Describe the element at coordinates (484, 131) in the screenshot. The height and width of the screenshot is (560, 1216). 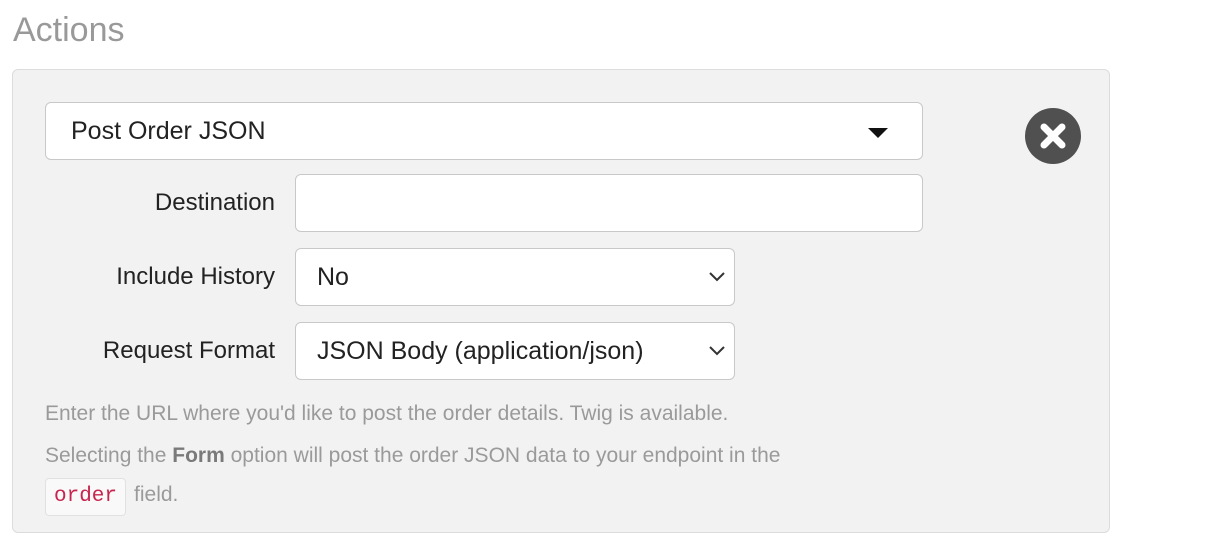
I see `action-type-select: Post Order JSON` at that location.